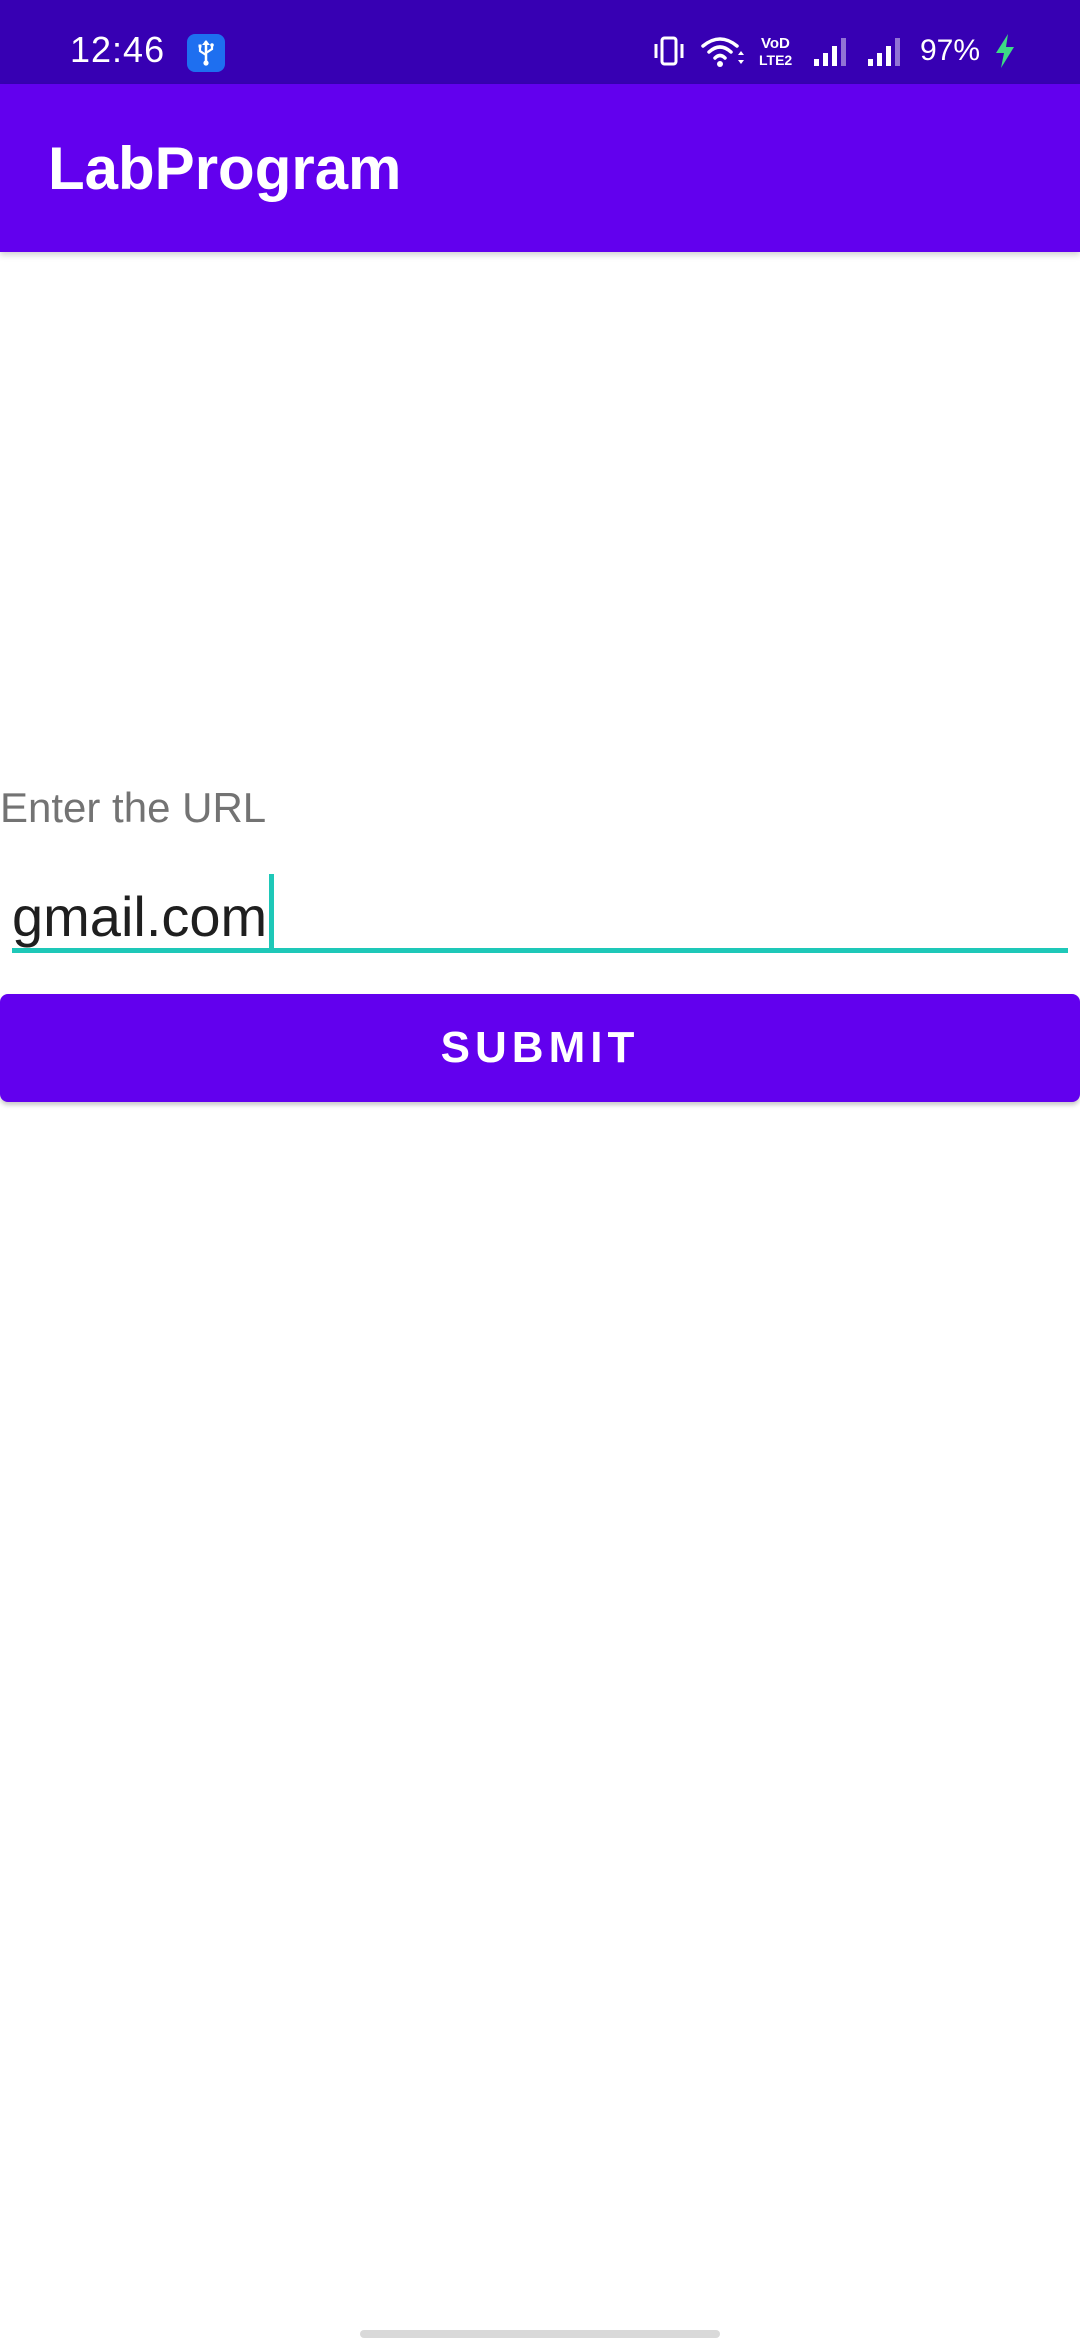 Image resolution: width=1080 pixels, height=2340 pixels. I want to click on vibrate-icon, so click(669, 51).